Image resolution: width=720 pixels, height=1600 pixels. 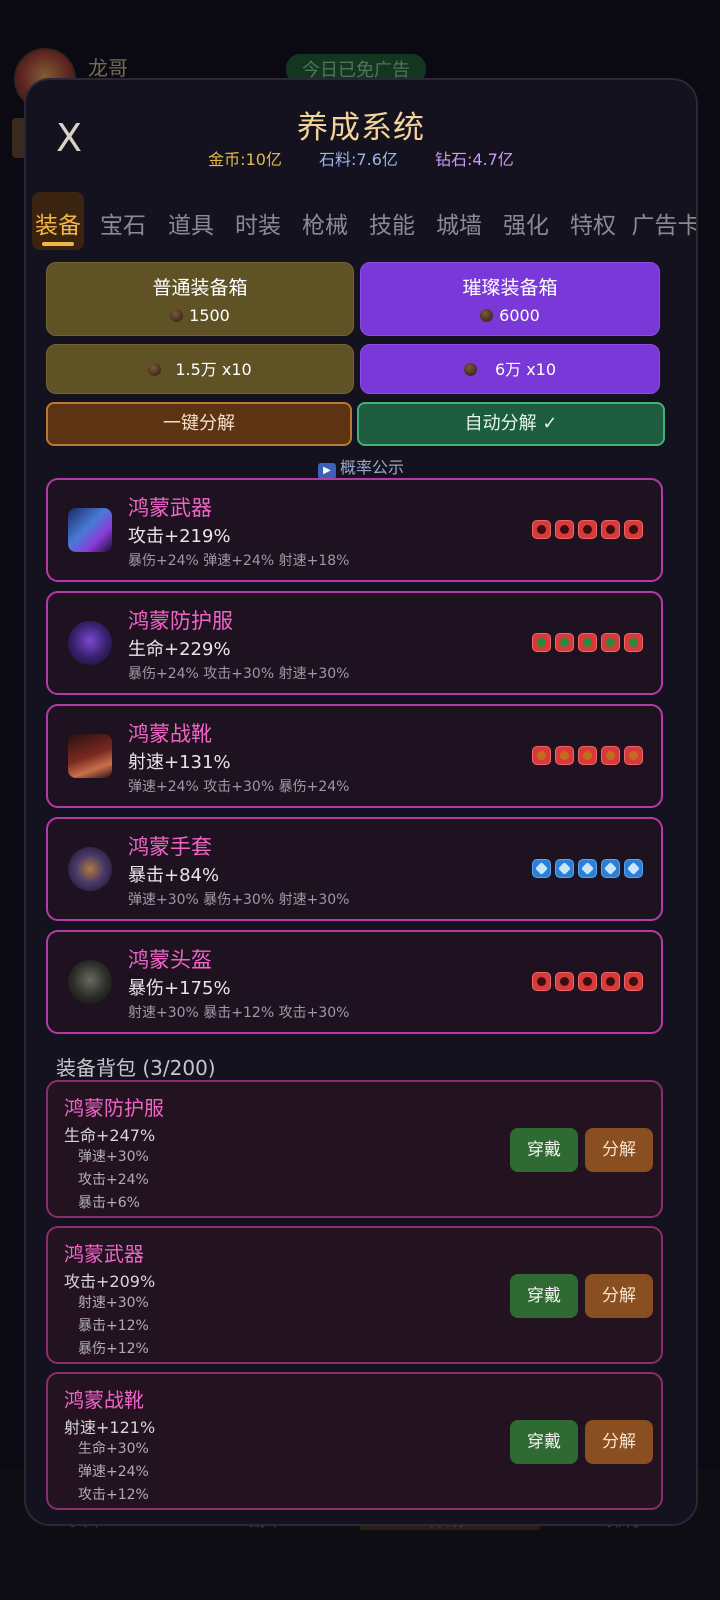 I want to click on tab-firearms: 枪械, so click(x=325, y=221).